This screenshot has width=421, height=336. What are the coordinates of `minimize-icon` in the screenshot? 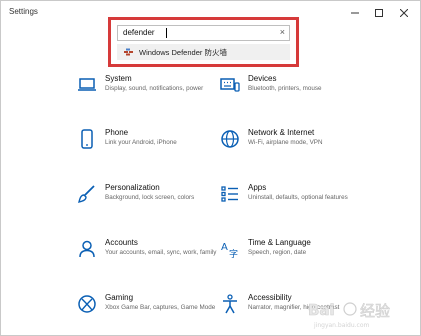 It's located at (355, 13).